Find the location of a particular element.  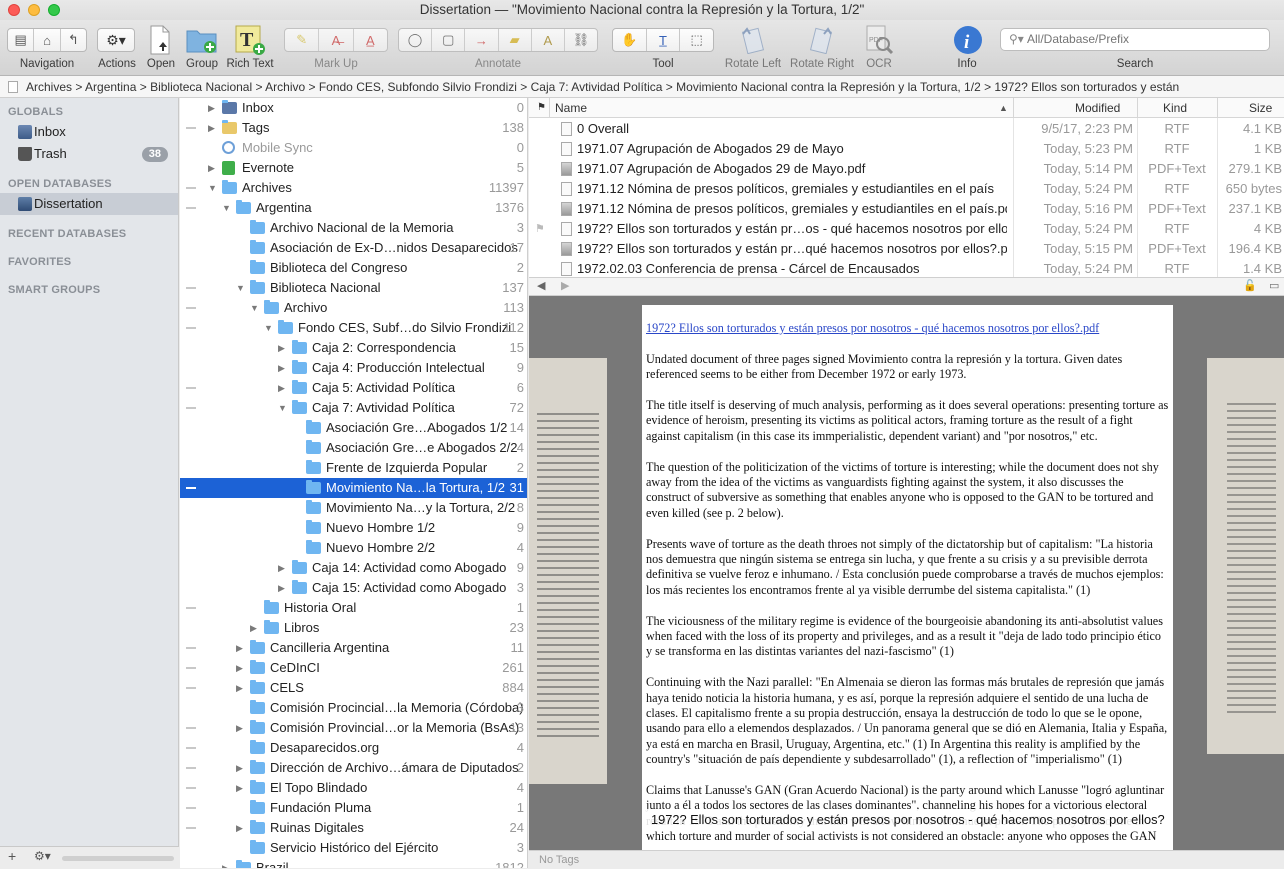

list-row: 0 Overall 9/5/17, 2:23 PM RTF 4.1 KB is located at coordinates (906, 129).